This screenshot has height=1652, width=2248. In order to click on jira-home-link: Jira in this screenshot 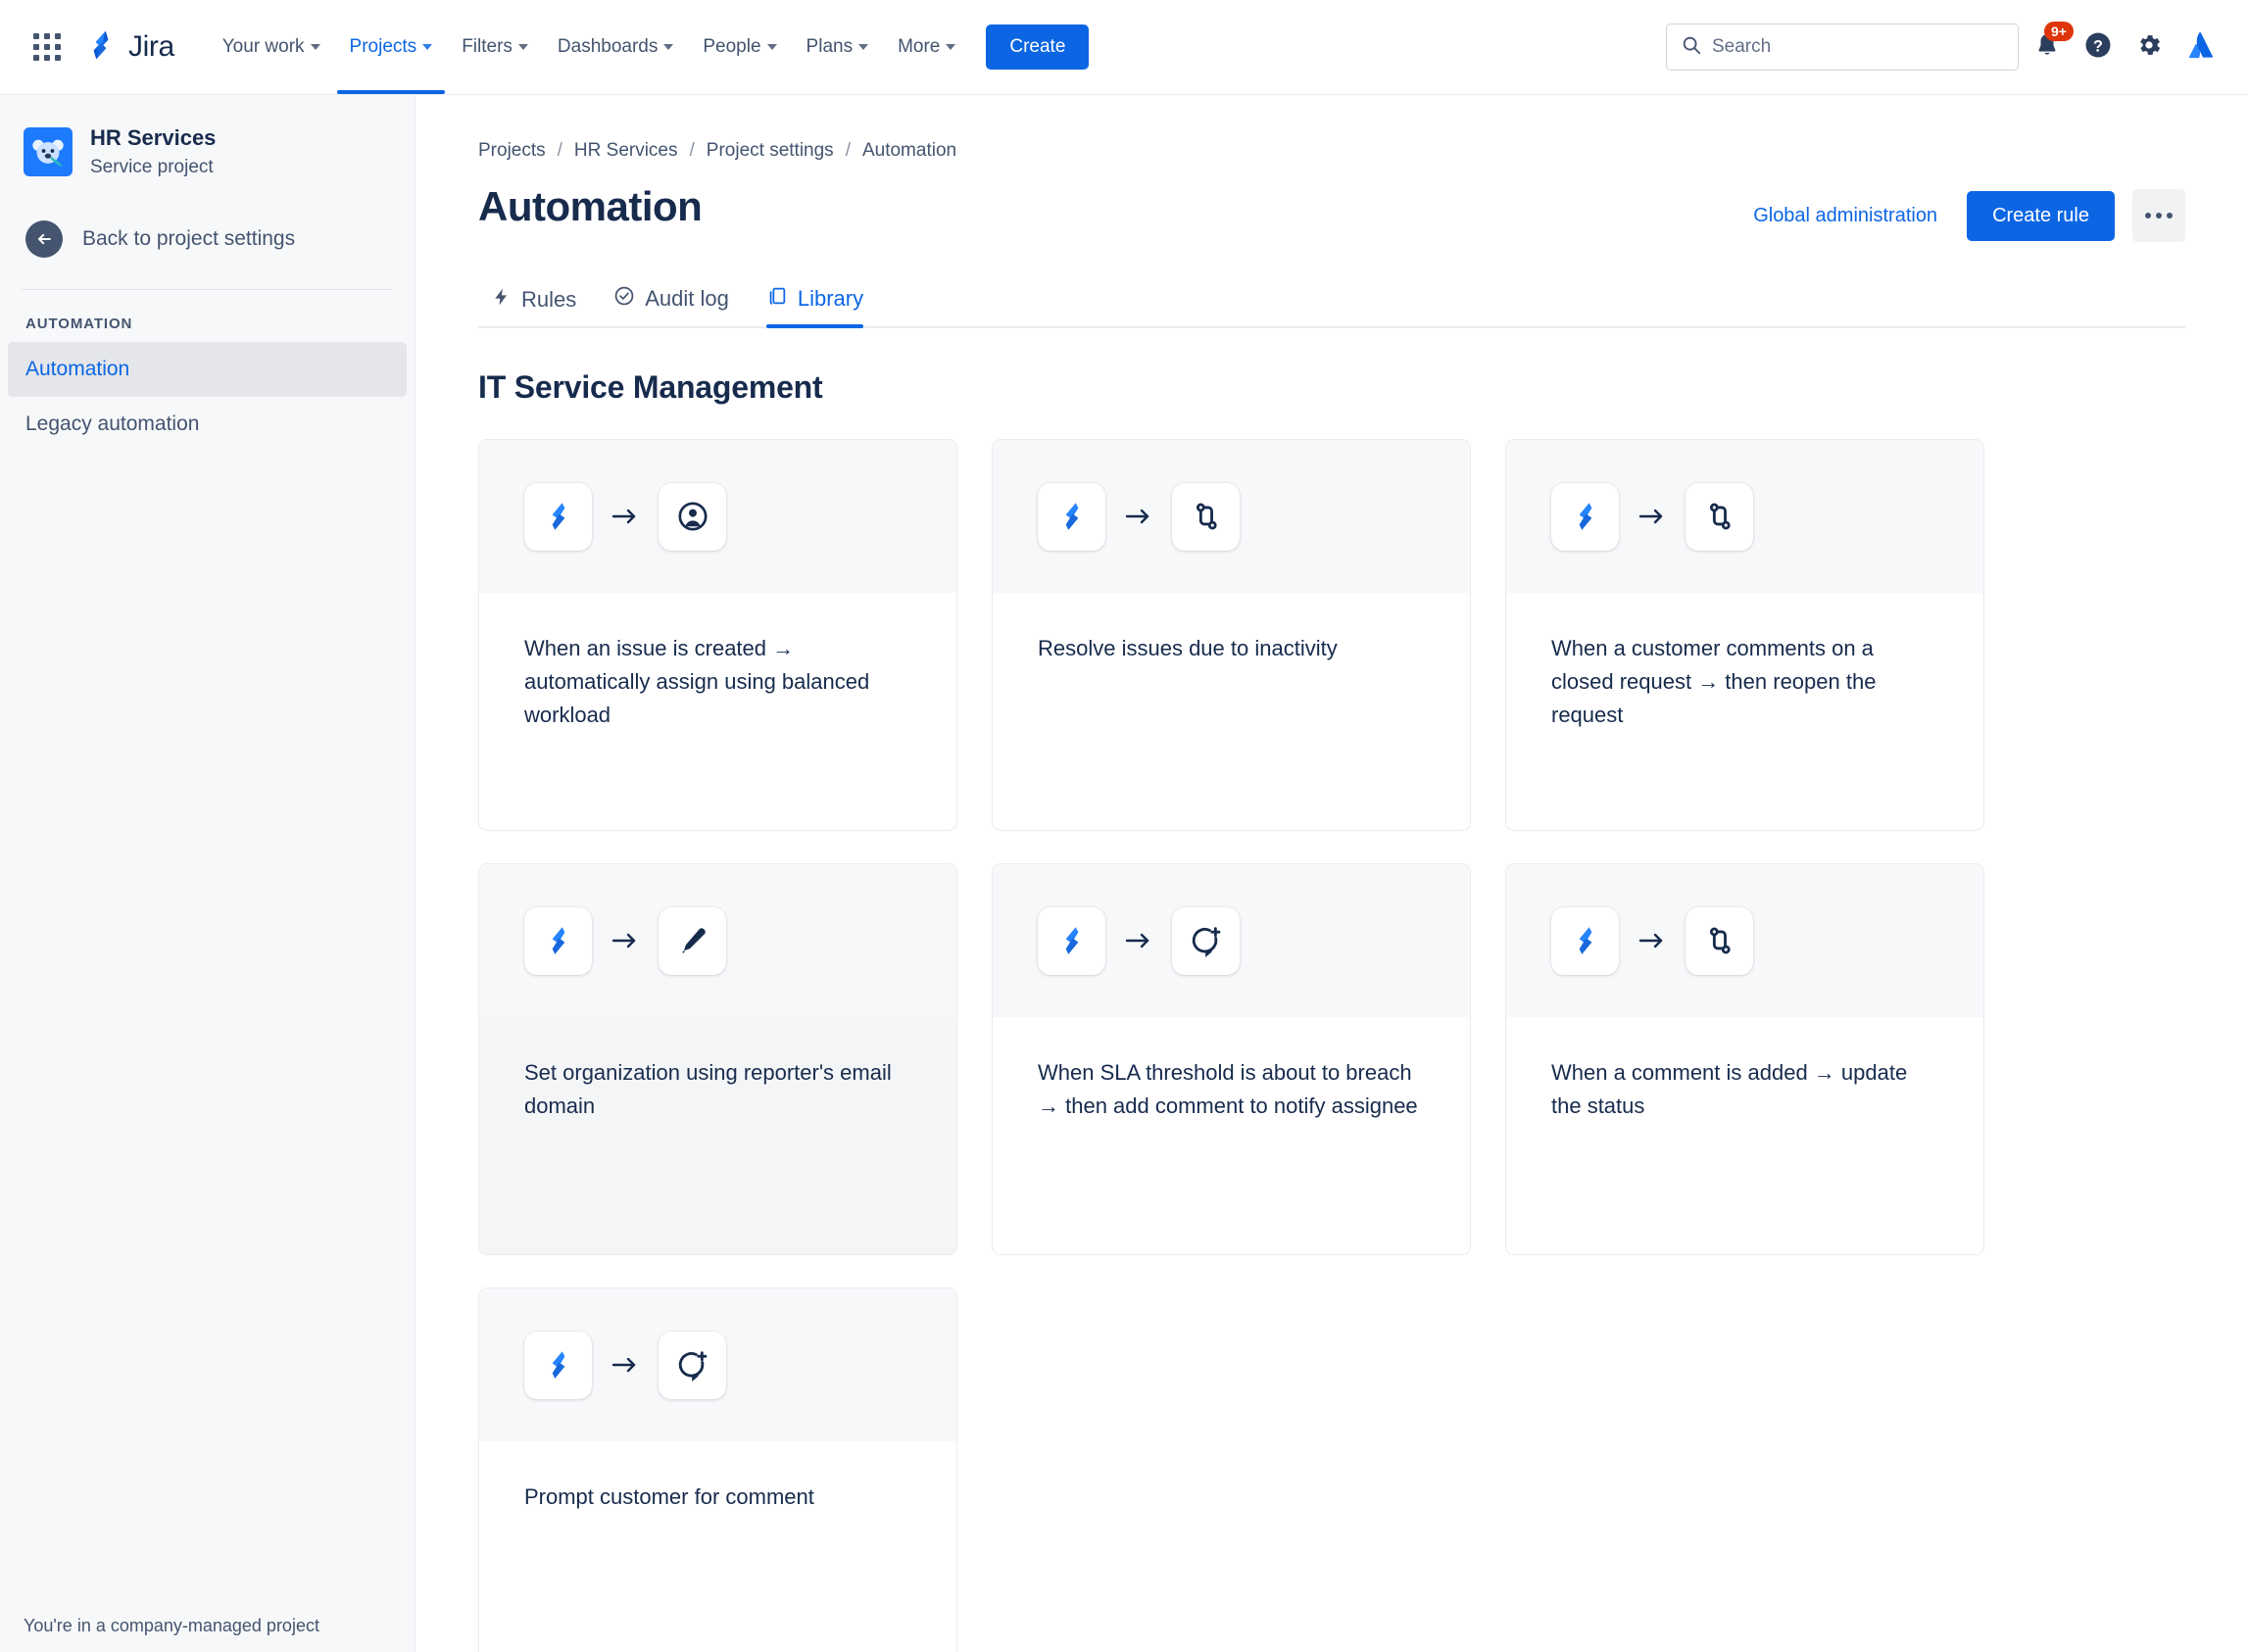, I will do `click(129, 48)`.